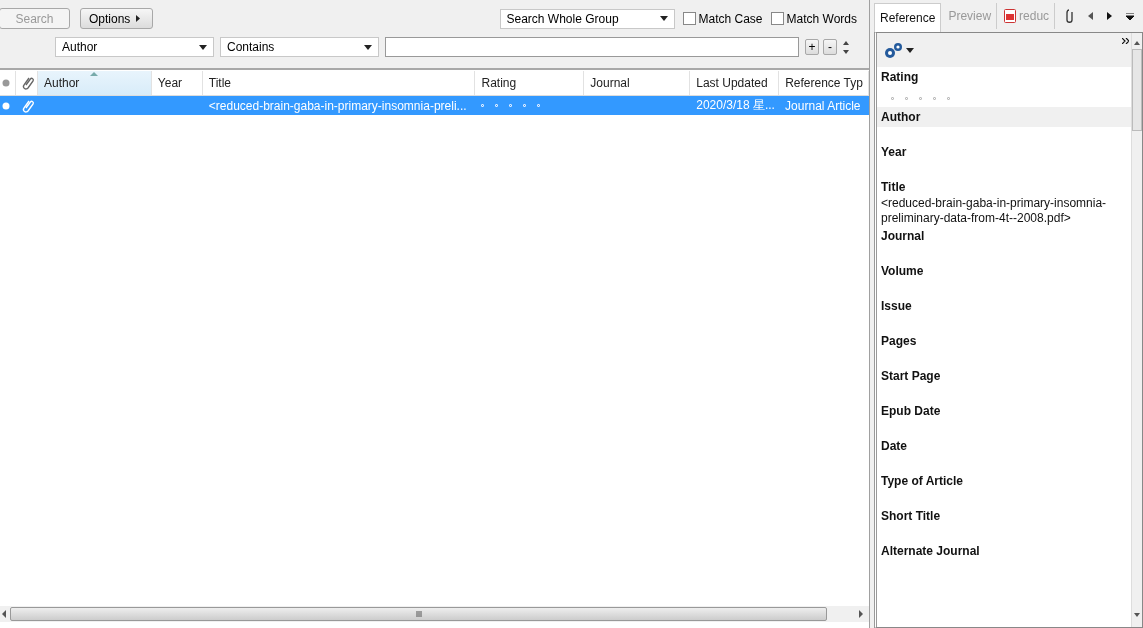 This screenshot has height=628, width=1143. What do you see at coordinates (1004, 348) in the screenshot?
I see `field-row: Pages` at bounding box center [1004, 348].